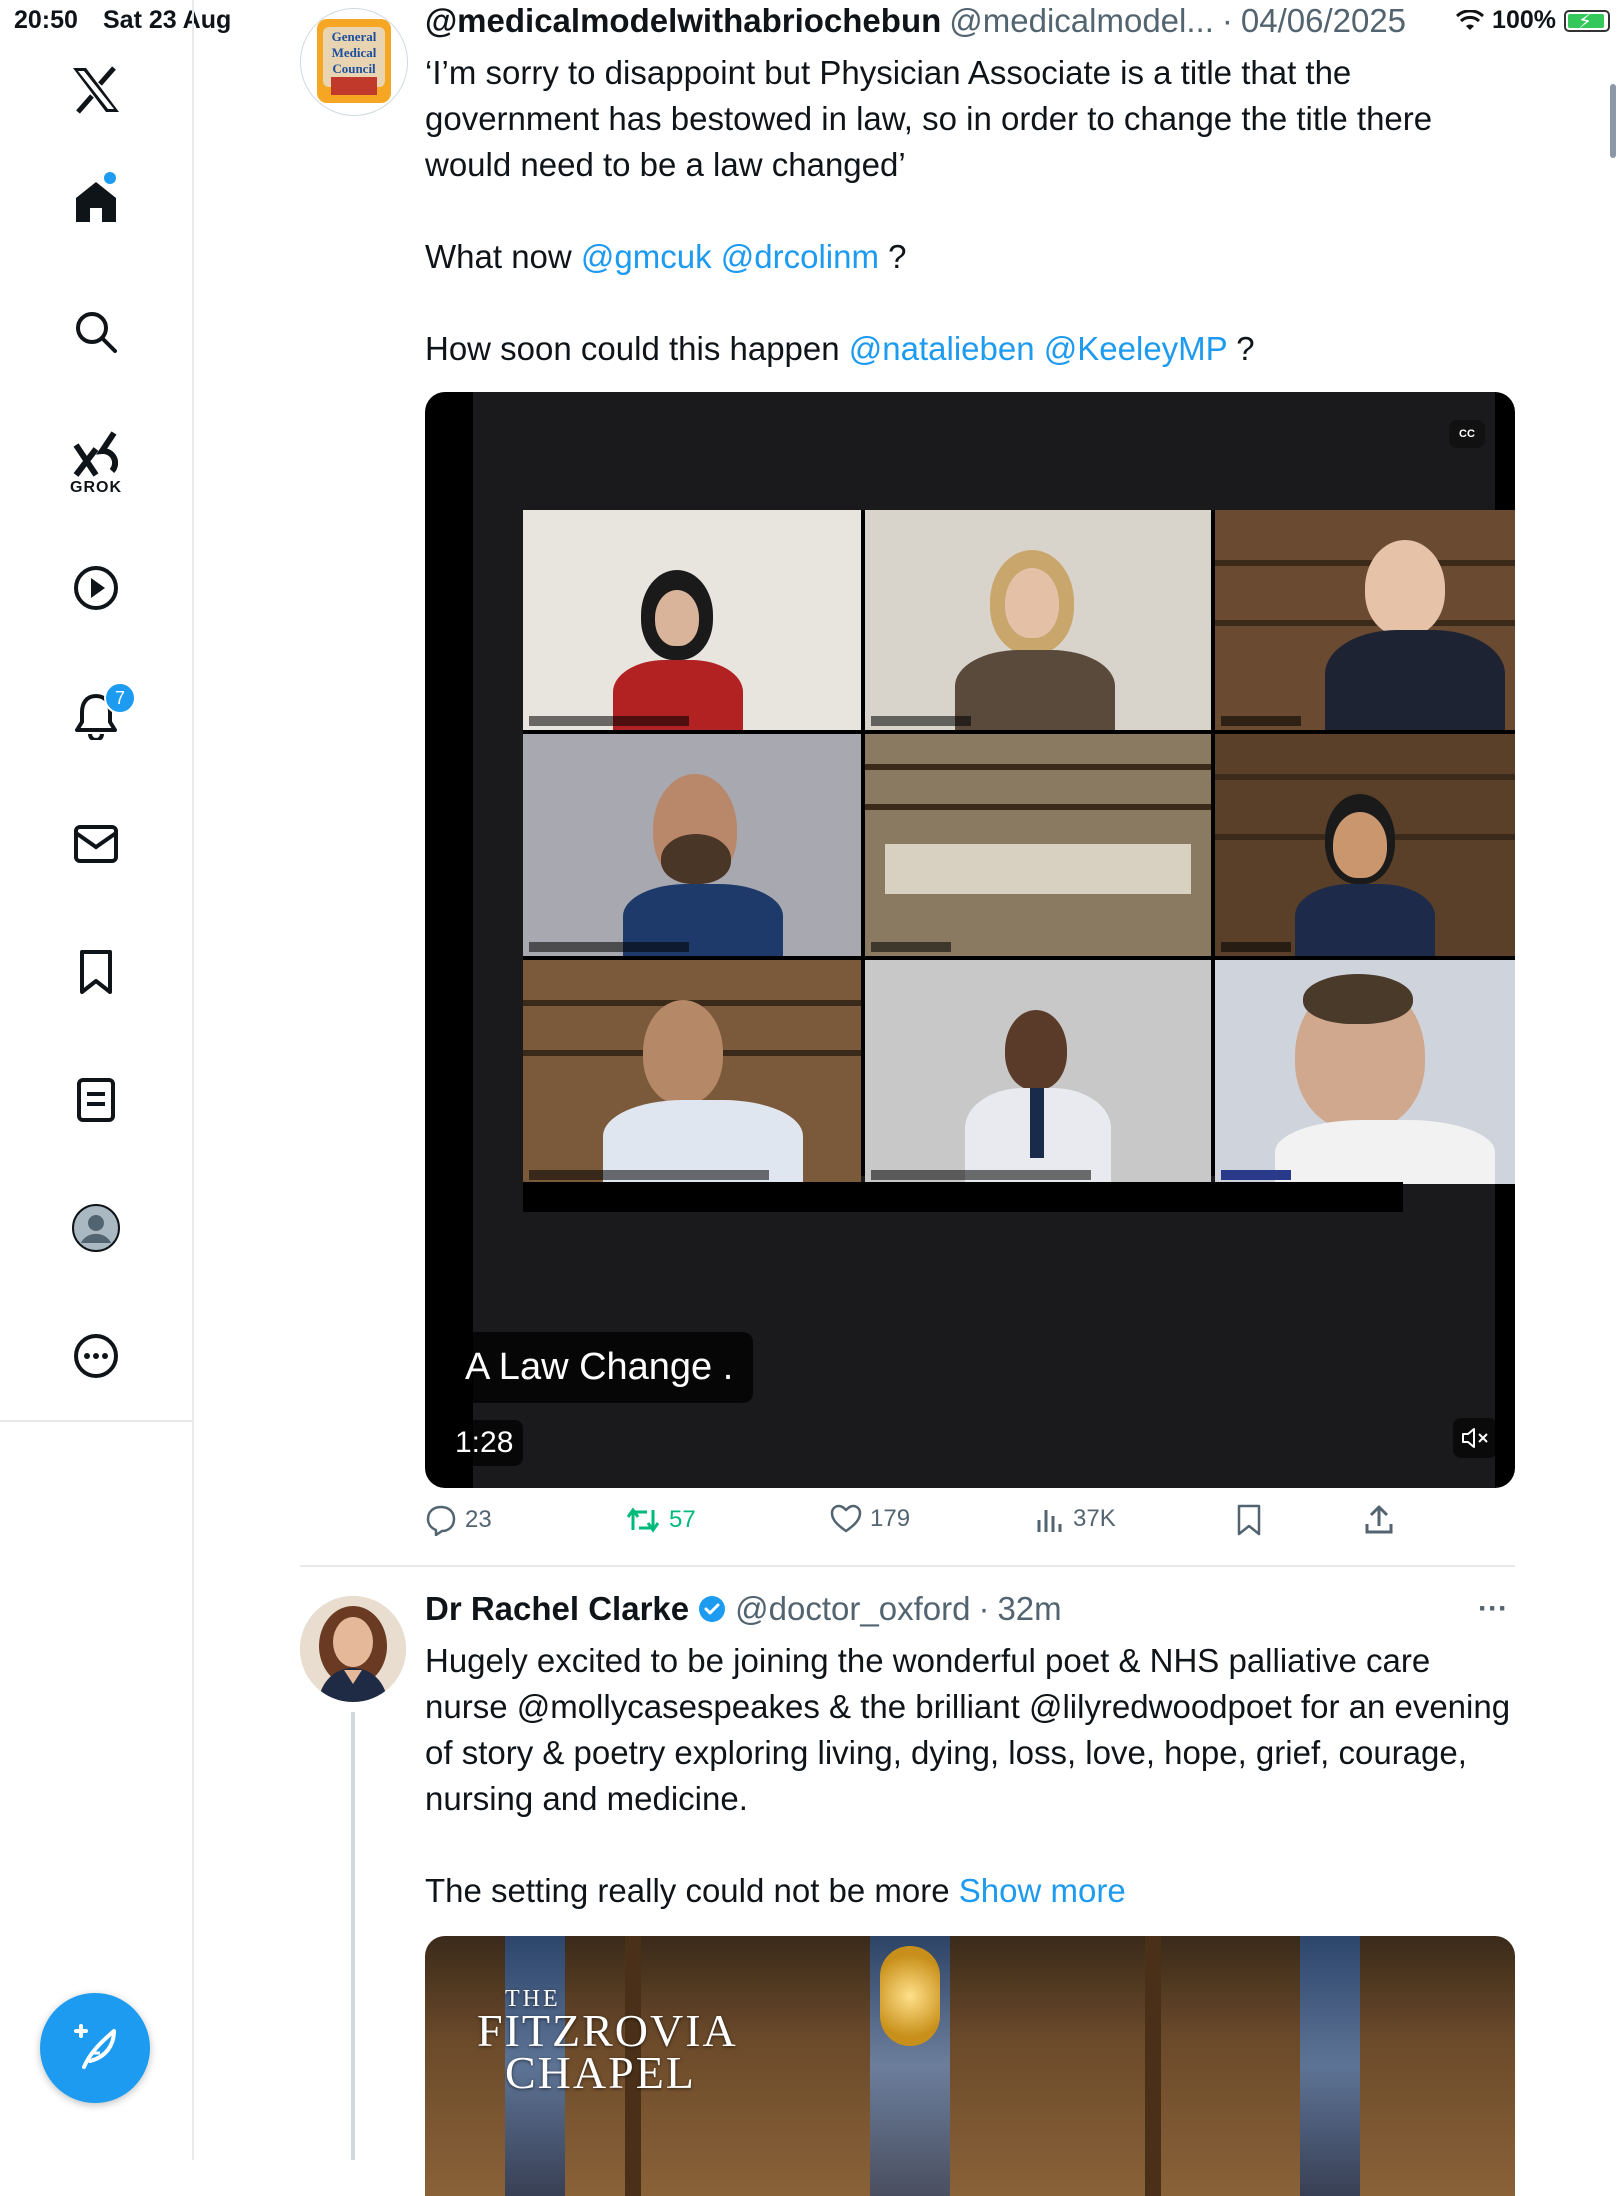 The image size is (1620, 2196). Describe the element at coordinates (96, 1100) in the screenshot. I see `nav-lists` at that location.